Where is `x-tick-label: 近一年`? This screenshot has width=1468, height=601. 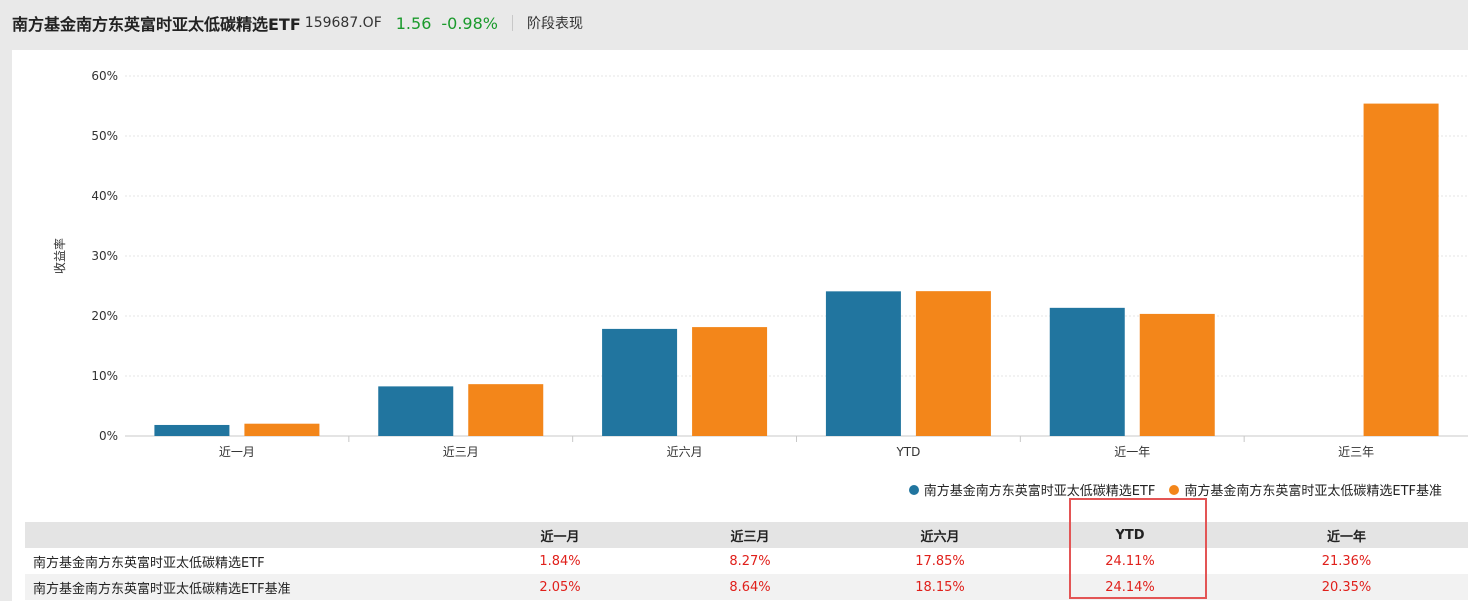 x-tick-label: 近一年 is located at coordinates (1132, 452).